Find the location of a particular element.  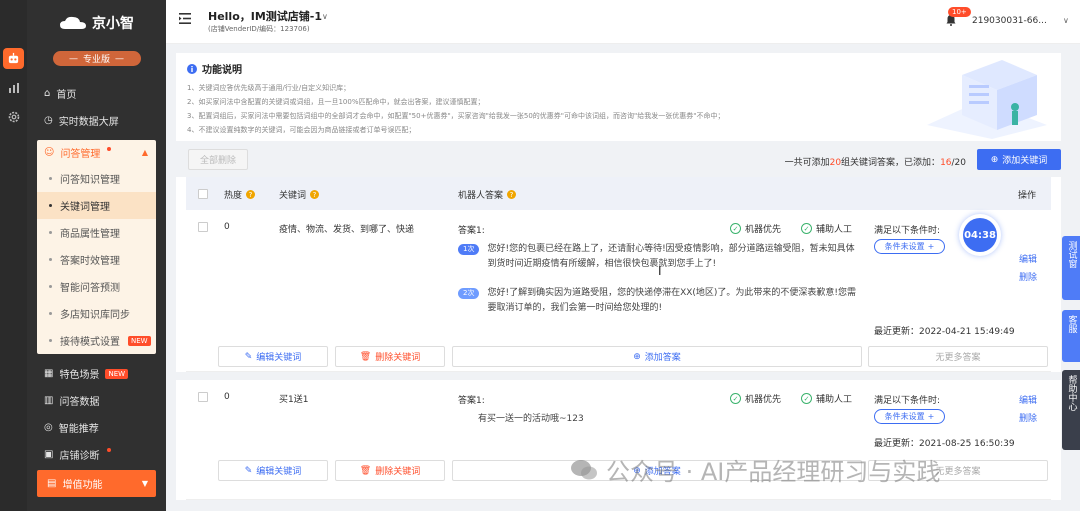

countdown-timer: 04:38 is located at coordinates (980, 235).